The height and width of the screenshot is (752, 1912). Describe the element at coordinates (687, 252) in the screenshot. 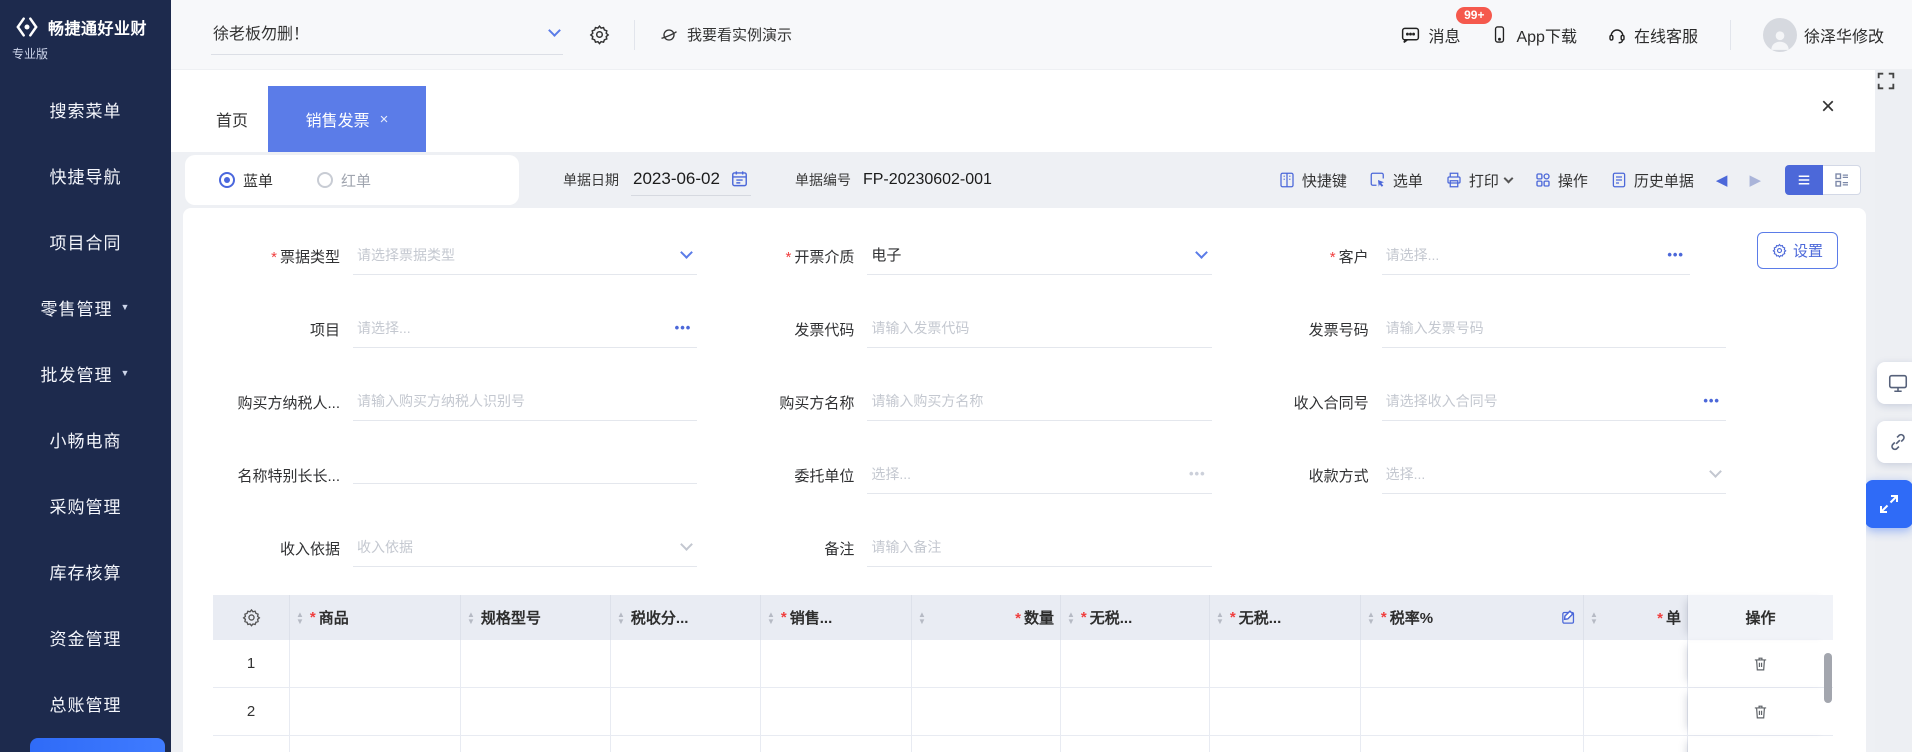

I see `chevron-down-icon` at that location.